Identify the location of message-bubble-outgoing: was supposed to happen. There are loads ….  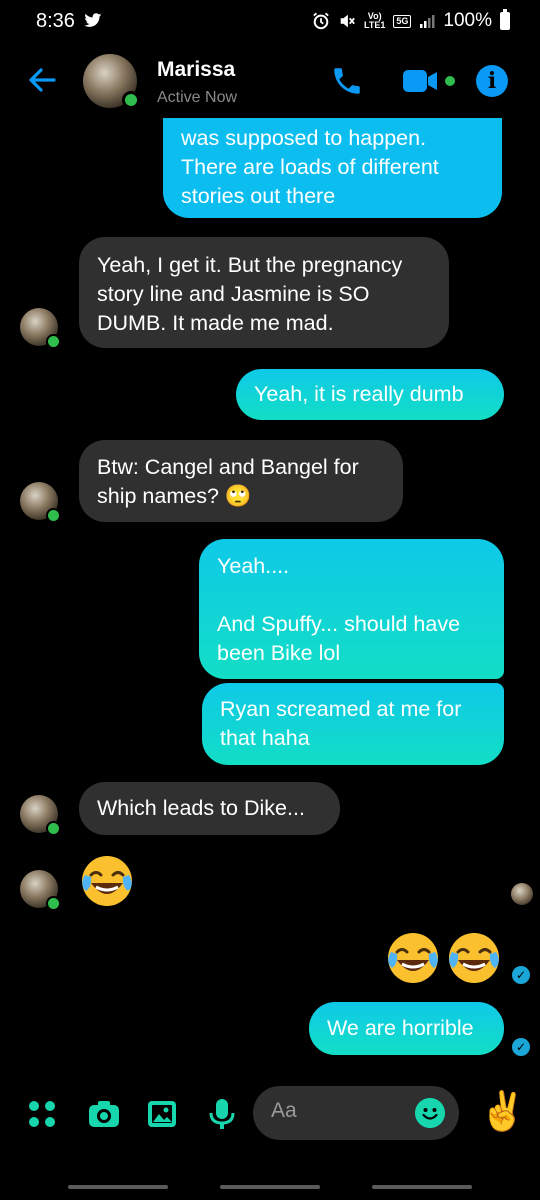
(332, 168).